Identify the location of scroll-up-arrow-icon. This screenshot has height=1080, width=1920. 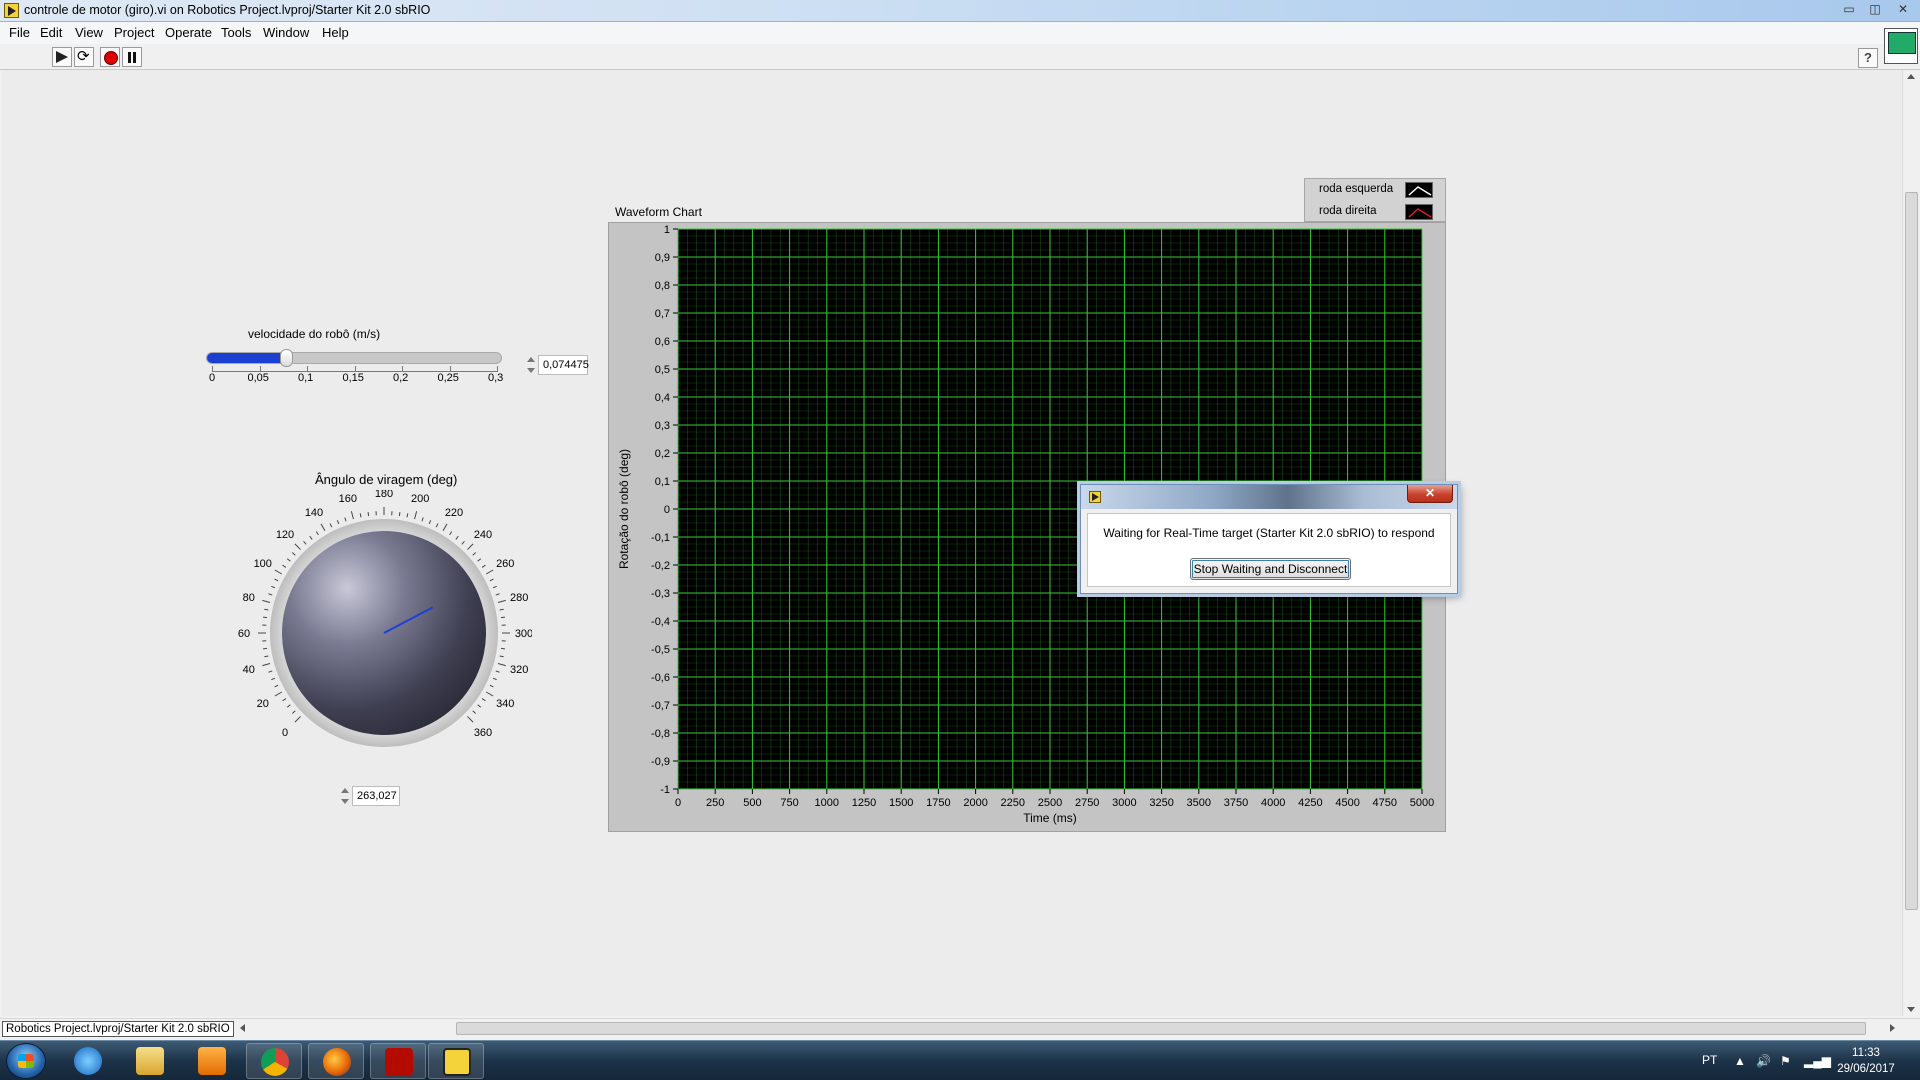
(1911, 76).